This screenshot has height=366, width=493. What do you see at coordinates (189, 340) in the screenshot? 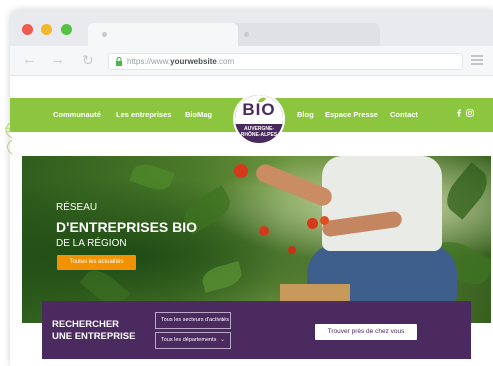
I see `department-select-value: Tous les départements` at bounding box center [189, 340].